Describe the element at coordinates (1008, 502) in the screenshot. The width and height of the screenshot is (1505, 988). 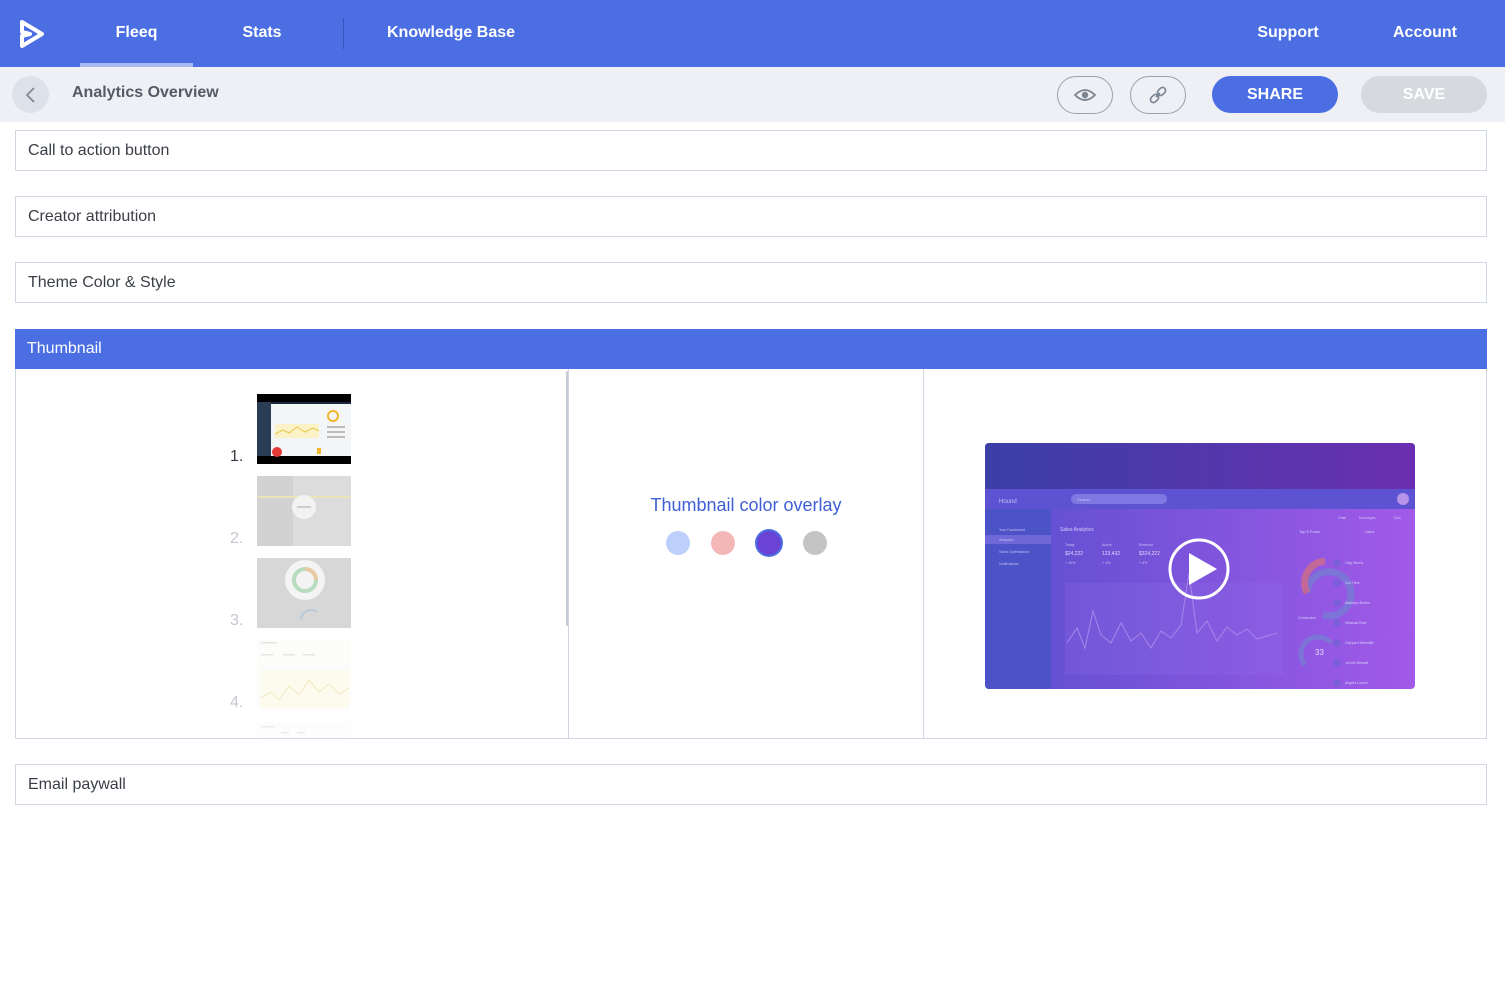
I see `preview-app-name: Hound` at that location.